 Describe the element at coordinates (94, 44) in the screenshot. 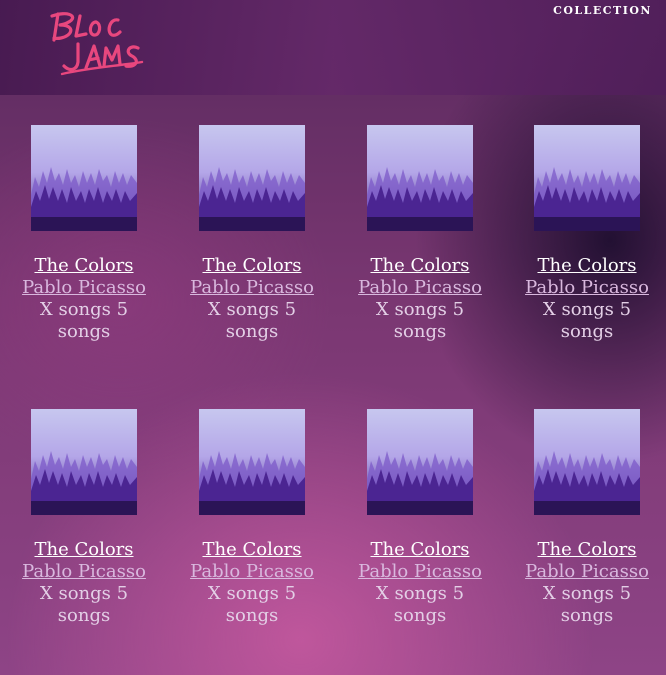

I see `bloc-jams-logo` at that location.